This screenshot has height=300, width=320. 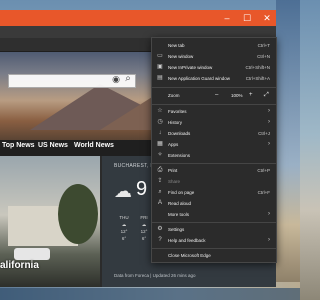 What do you see at coordinates (257, 67) in the screenshot?
I see `menu-item-shortcut: Ctrl+Shift+N` at bounding box center [257, 67].